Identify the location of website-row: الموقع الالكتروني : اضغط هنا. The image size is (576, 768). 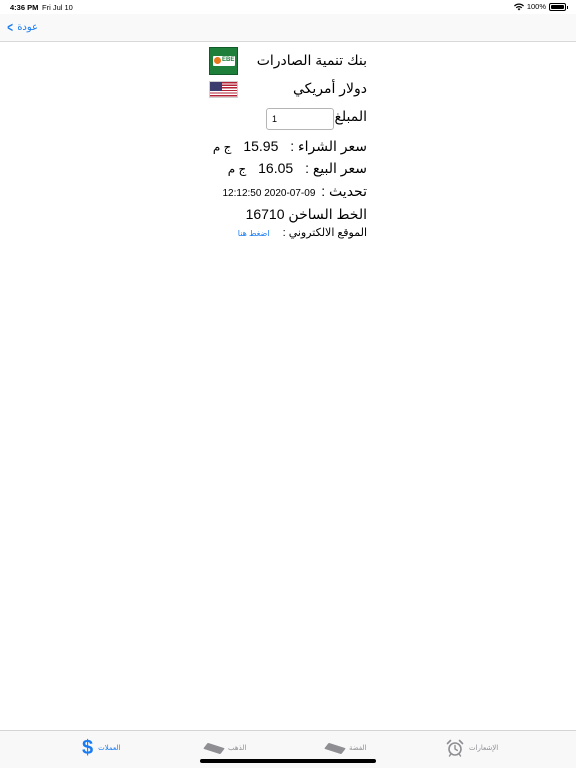
(302, 232).